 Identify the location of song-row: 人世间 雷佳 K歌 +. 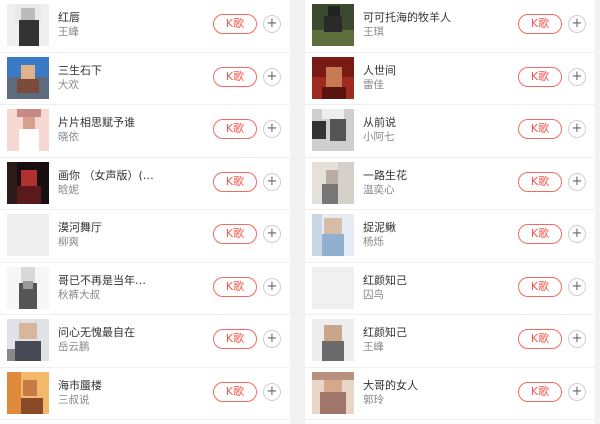
(450, 79).